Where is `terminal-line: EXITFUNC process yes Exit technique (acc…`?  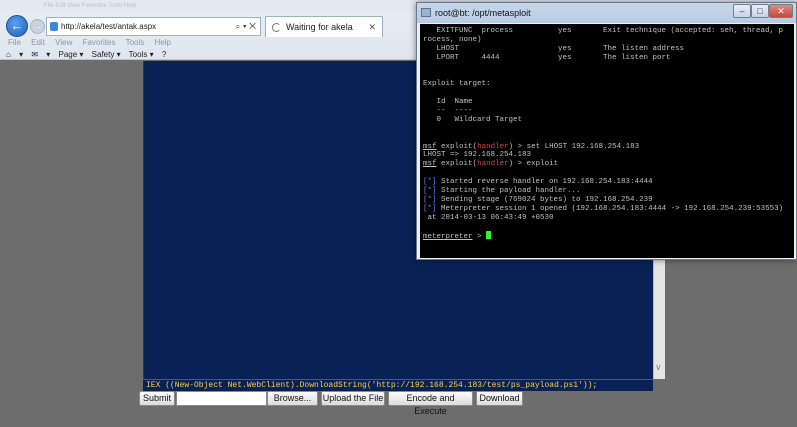
terminal-line: EXITFUNC process yes Exit technique (acc… is located at coordinates (603, 31).